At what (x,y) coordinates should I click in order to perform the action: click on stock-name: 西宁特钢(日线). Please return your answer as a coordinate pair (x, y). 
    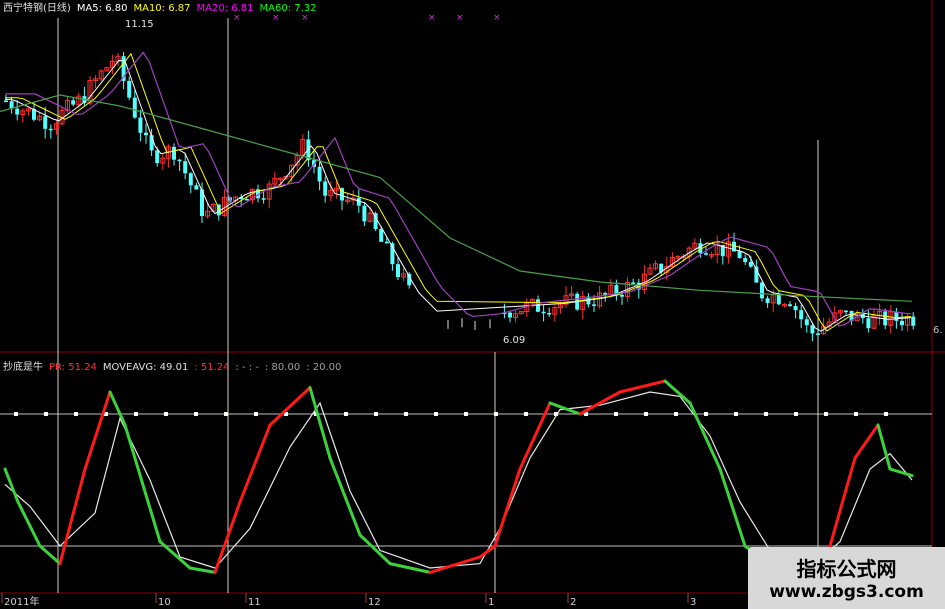
    Looking at the image, I should click on (37, 8).